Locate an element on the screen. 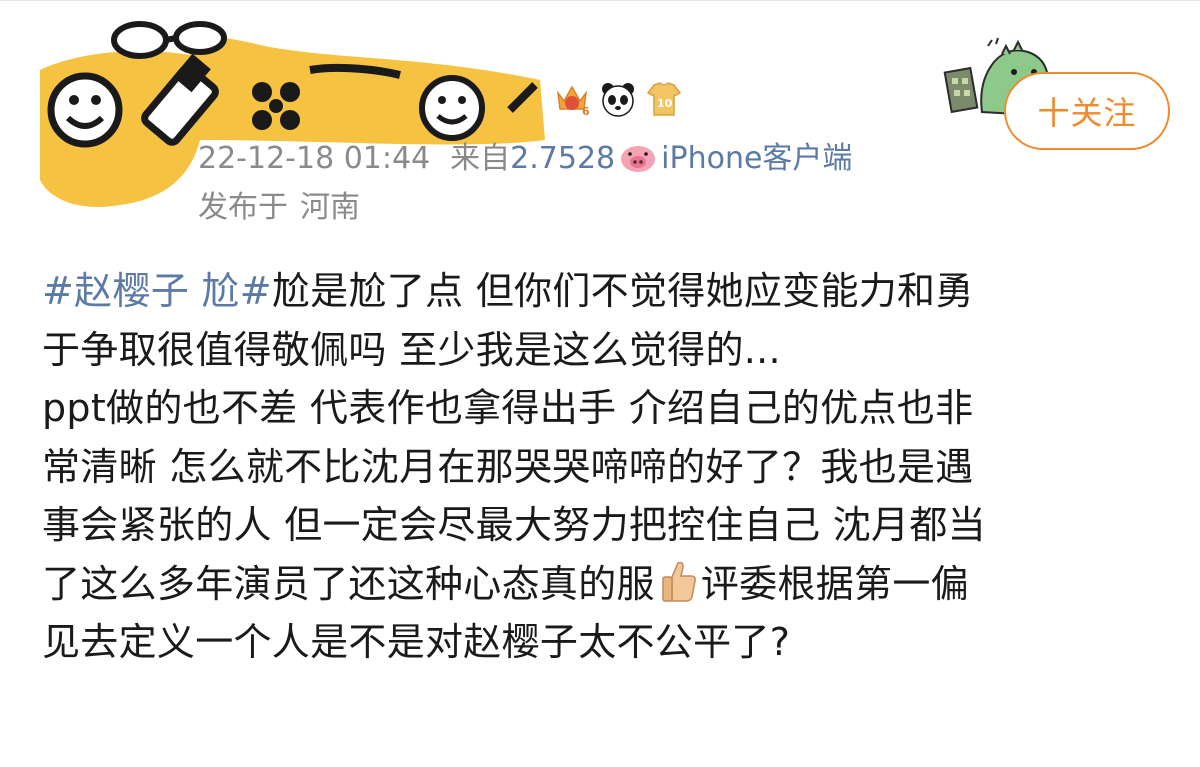 The height and width of the screenshot is (767, 1200). panda-badge-icon is located at coordinates (618, 99).